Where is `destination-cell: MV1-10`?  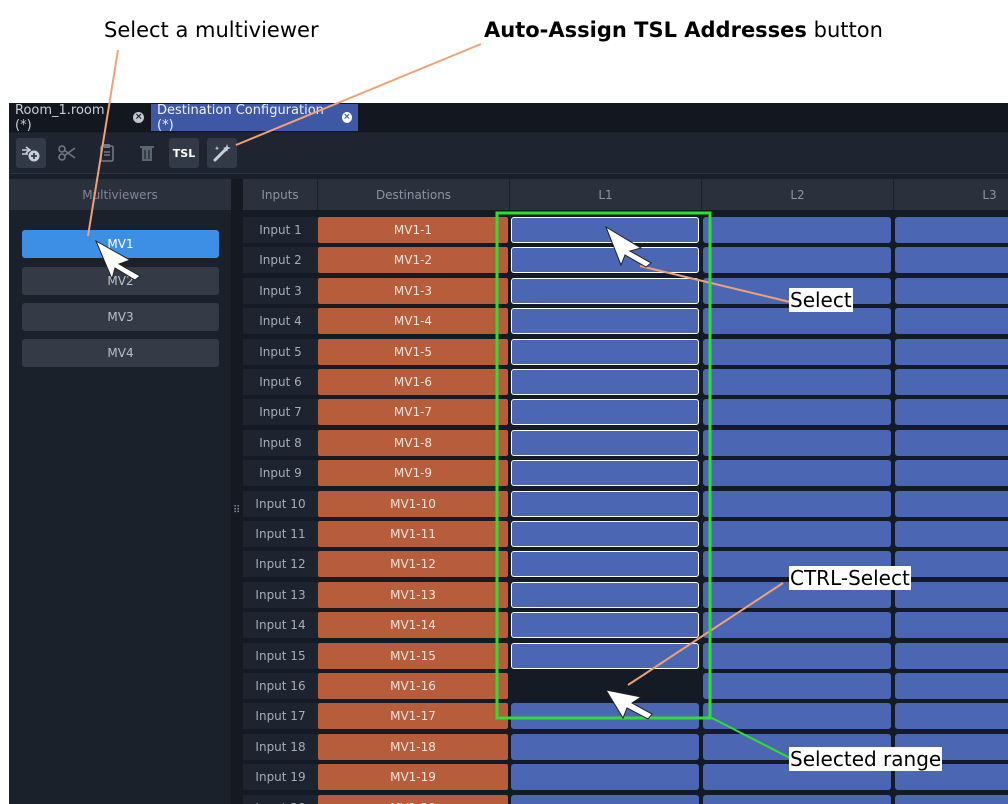 destination-cell: MV1-10 is located at coordinates (413, 504).